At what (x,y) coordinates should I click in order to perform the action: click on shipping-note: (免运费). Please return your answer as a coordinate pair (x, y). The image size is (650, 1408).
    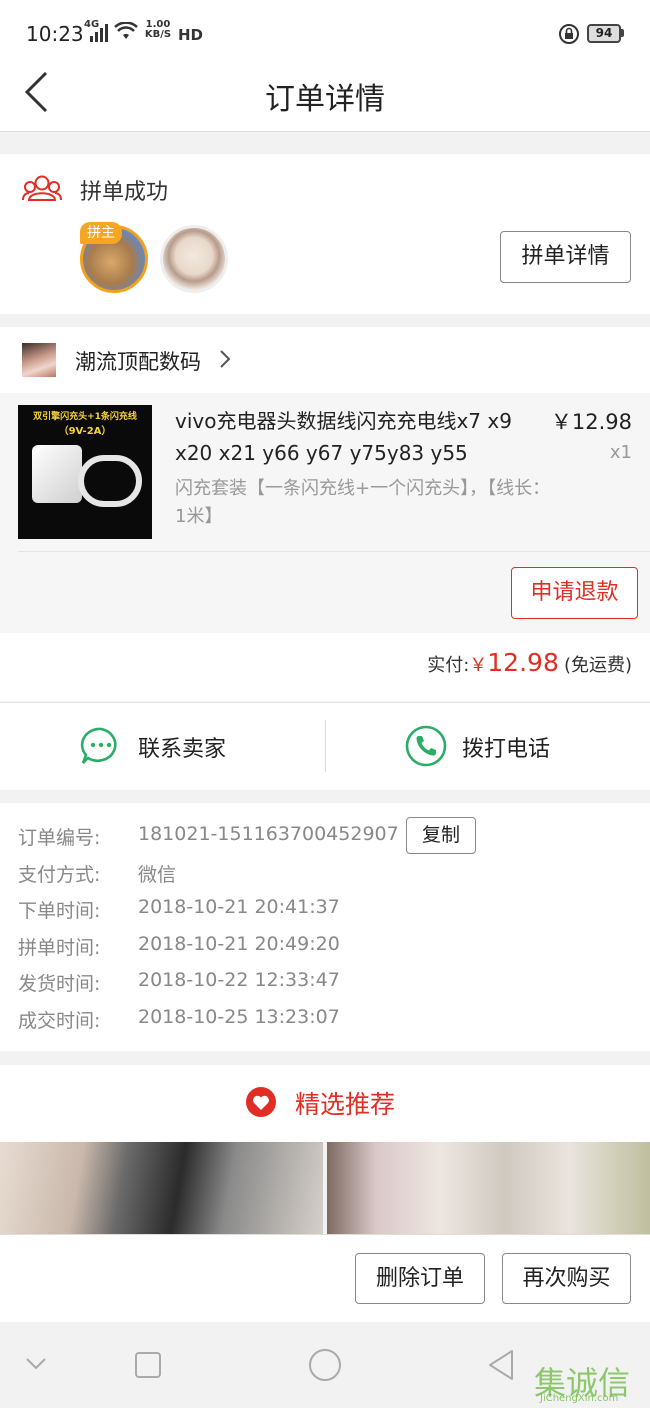
    Looking at the image, I should click on (597, 665).